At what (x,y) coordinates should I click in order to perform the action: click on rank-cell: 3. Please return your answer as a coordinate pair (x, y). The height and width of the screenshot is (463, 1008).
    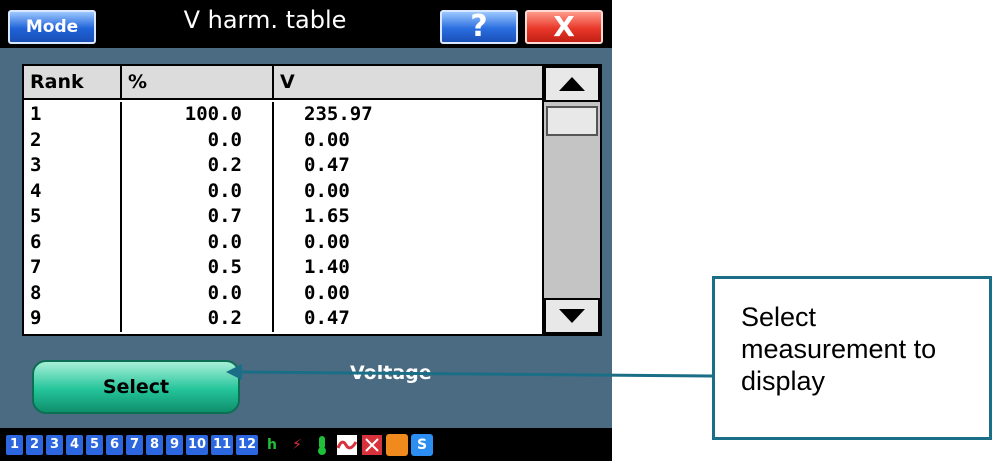
    Looking at the image, I should click on (73, 166).